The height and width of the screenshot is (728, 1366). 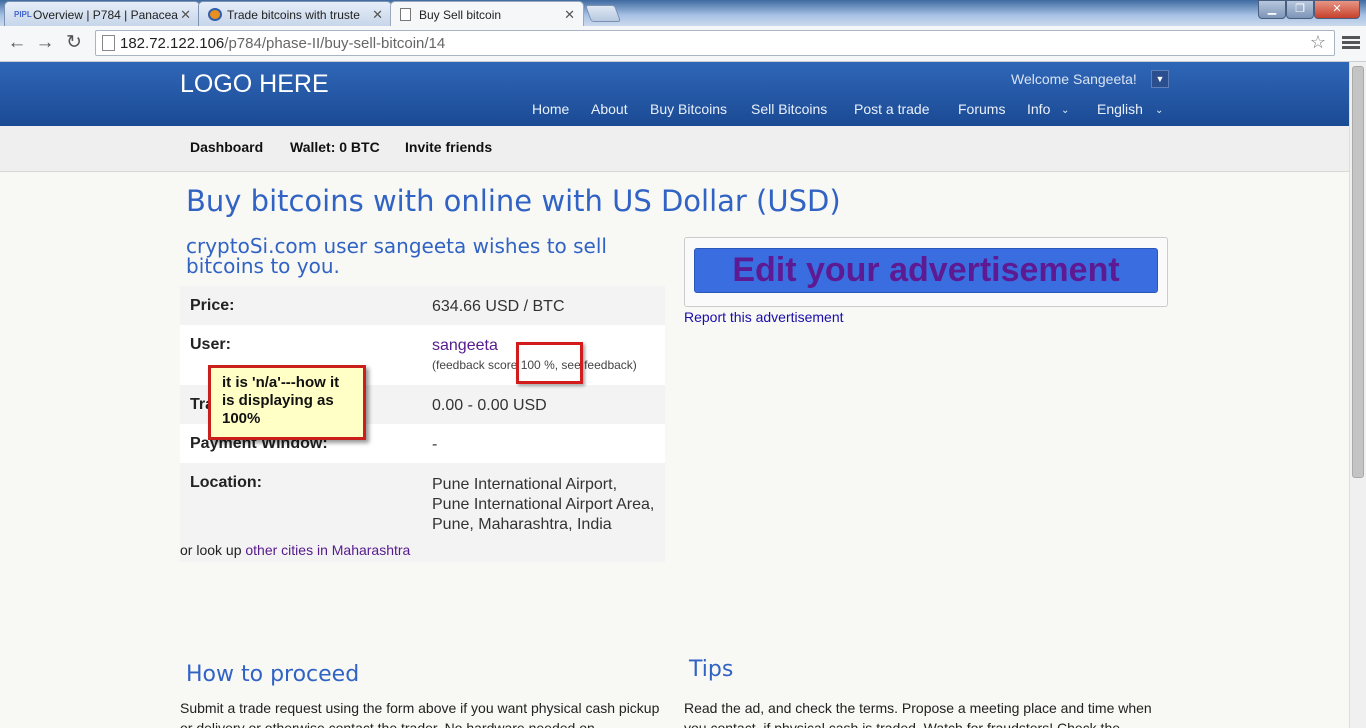 What do you see at coordinates (422, 305) in the screenshot?
I see `price-row: Price: 634.66 USD / BTC` at bounding box center [422, 305].